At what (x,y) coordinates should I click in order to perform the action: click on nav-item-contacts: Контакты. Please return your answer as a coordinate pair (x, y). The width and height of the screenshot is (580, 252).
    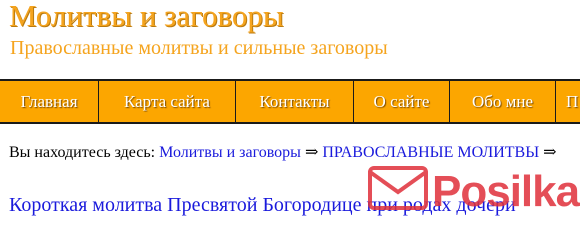
    Looking at the image, I should click on (295, 101).